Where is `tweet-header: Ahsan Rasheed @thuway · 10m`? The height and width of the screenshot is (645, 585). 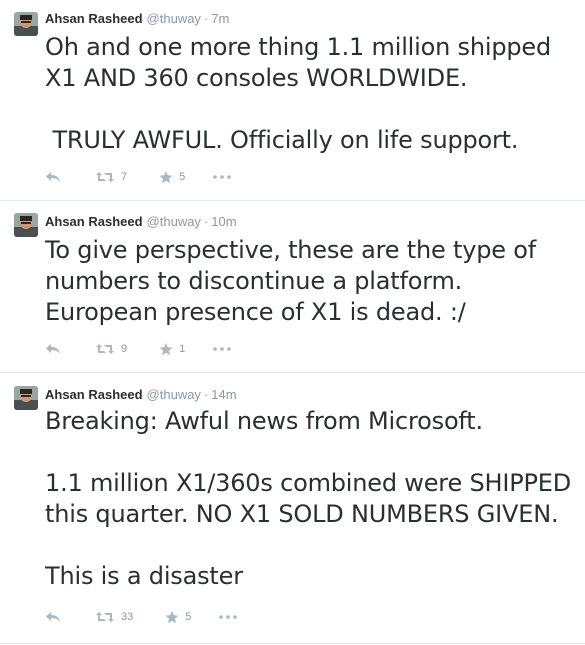 tweet-header: Ahsan Rasheed @thuway · 10m is located at coordinates (141, 222).